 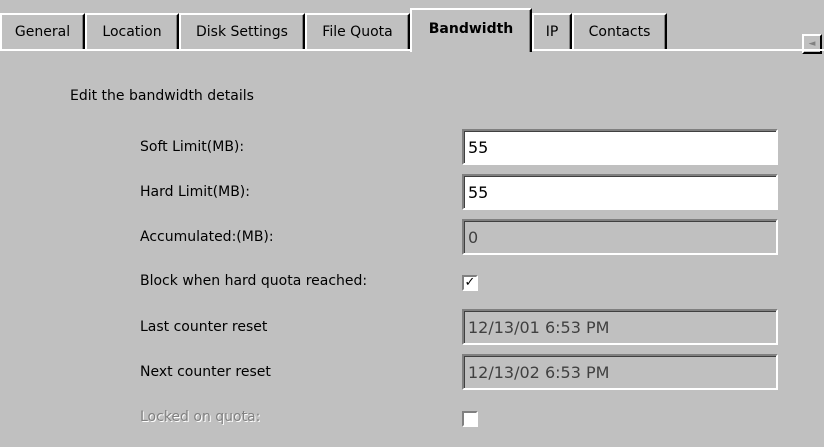 I want to click on last-counter-reset-label: Last counter reset, so click(x=204, y=327).